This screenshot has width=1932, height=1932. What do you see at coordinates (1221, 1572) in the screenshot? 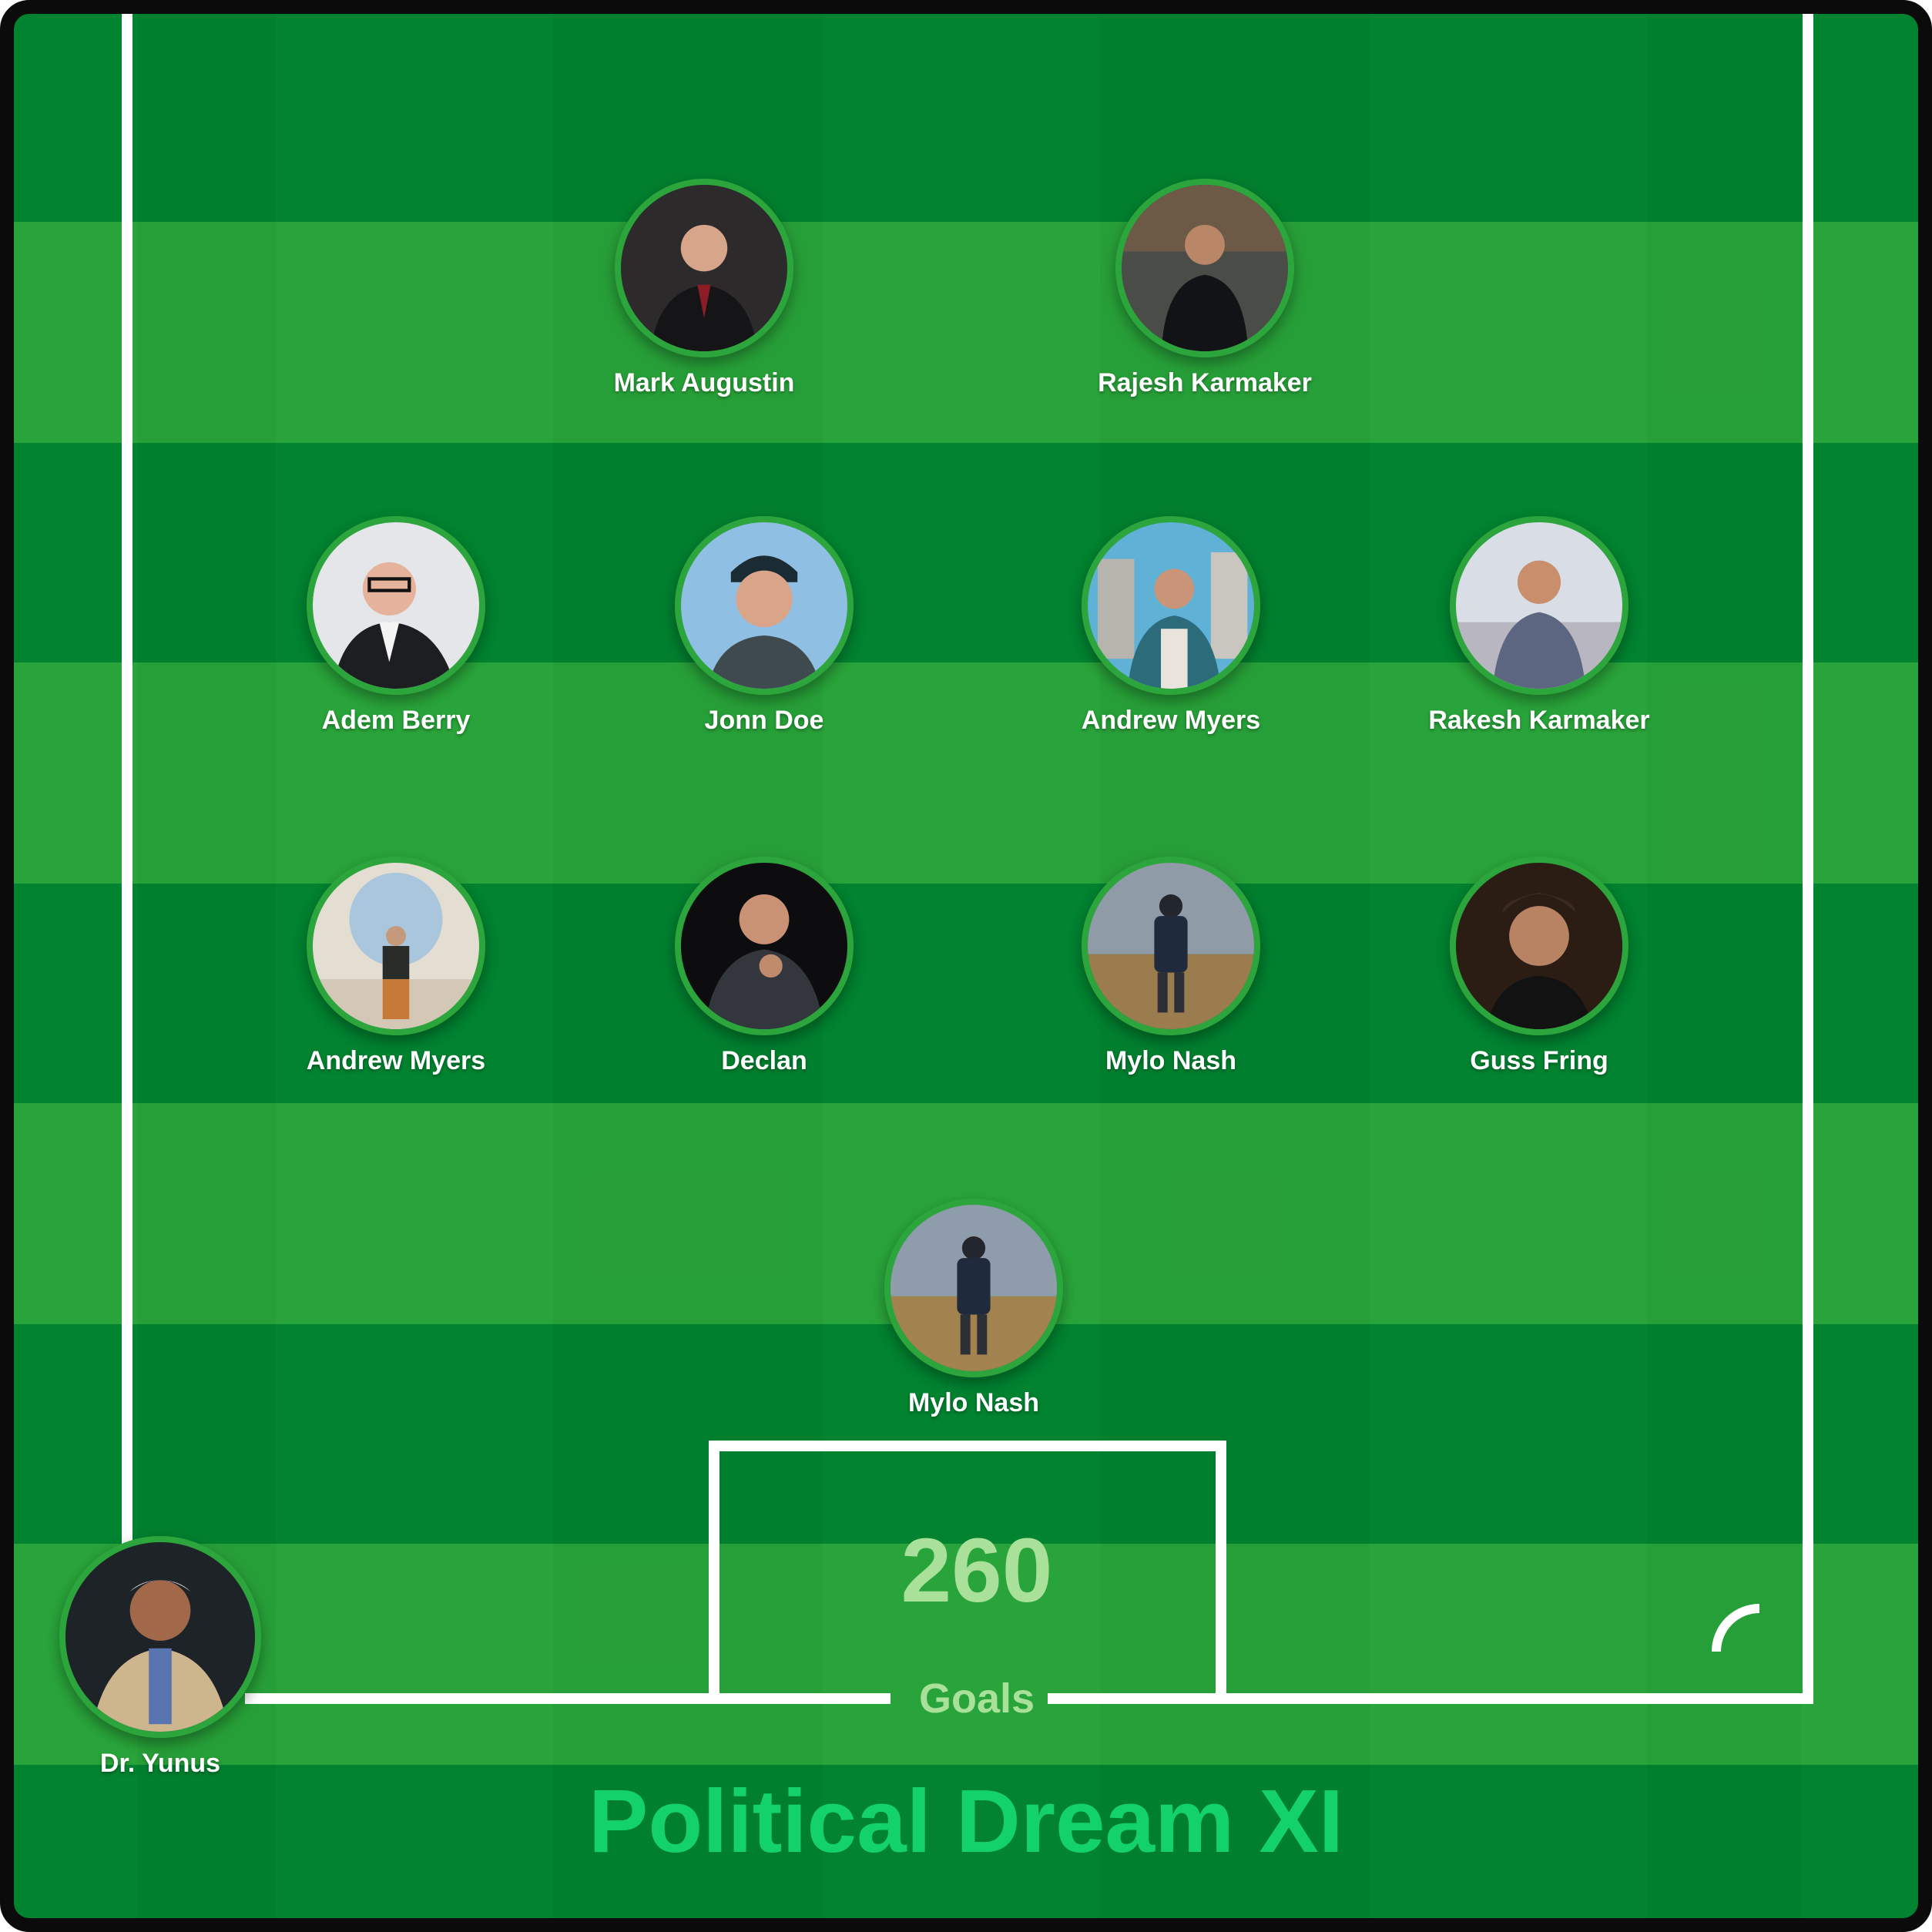
I see `goal-box-right` at bounding box center [1221, 1572].